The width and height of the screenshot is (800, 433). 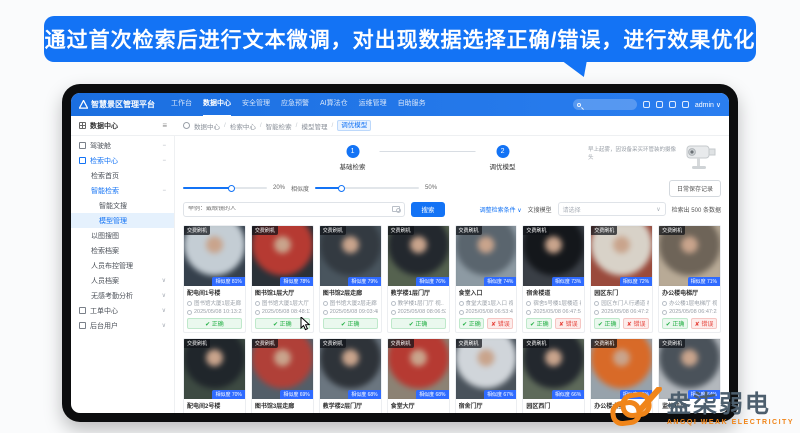 What do you see at coordinates (122, 175) in the screenshot?
I see `sidebar-item-2: 检索首页` at bounding box center [122, 175].